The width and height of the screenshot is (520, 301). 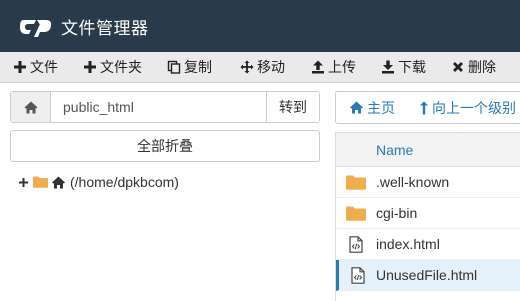 What do you see at coordinates (474, 108) in the screenshot?
I see `up-one-level-label: 向上一个级别` at bounding box center [474, 108].